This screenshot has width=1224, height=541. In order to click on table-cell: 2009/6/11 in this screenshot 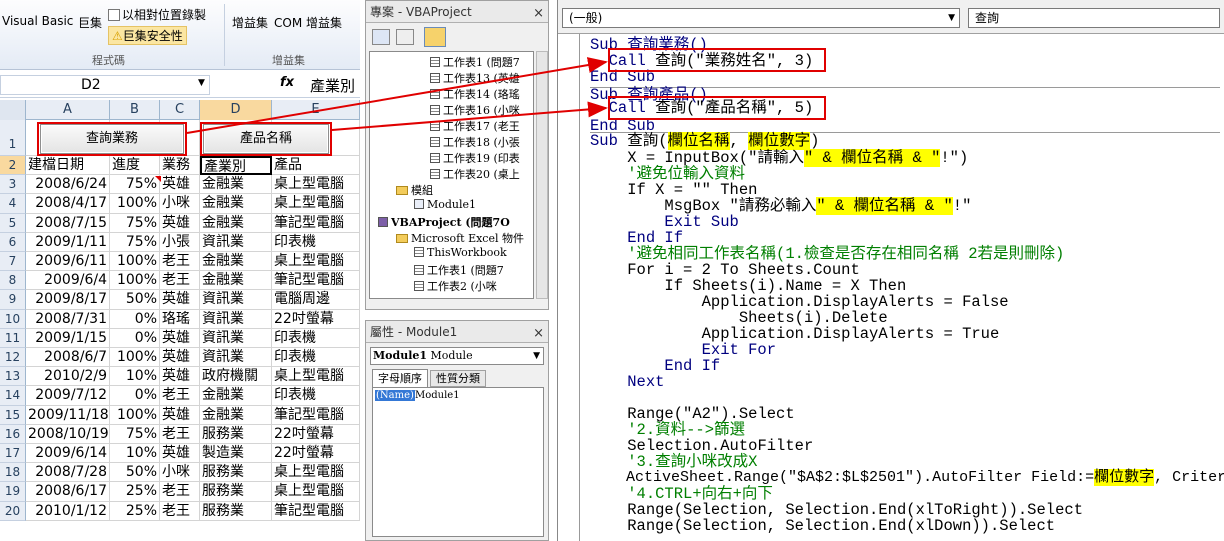, I will do `click(68, 262)`.